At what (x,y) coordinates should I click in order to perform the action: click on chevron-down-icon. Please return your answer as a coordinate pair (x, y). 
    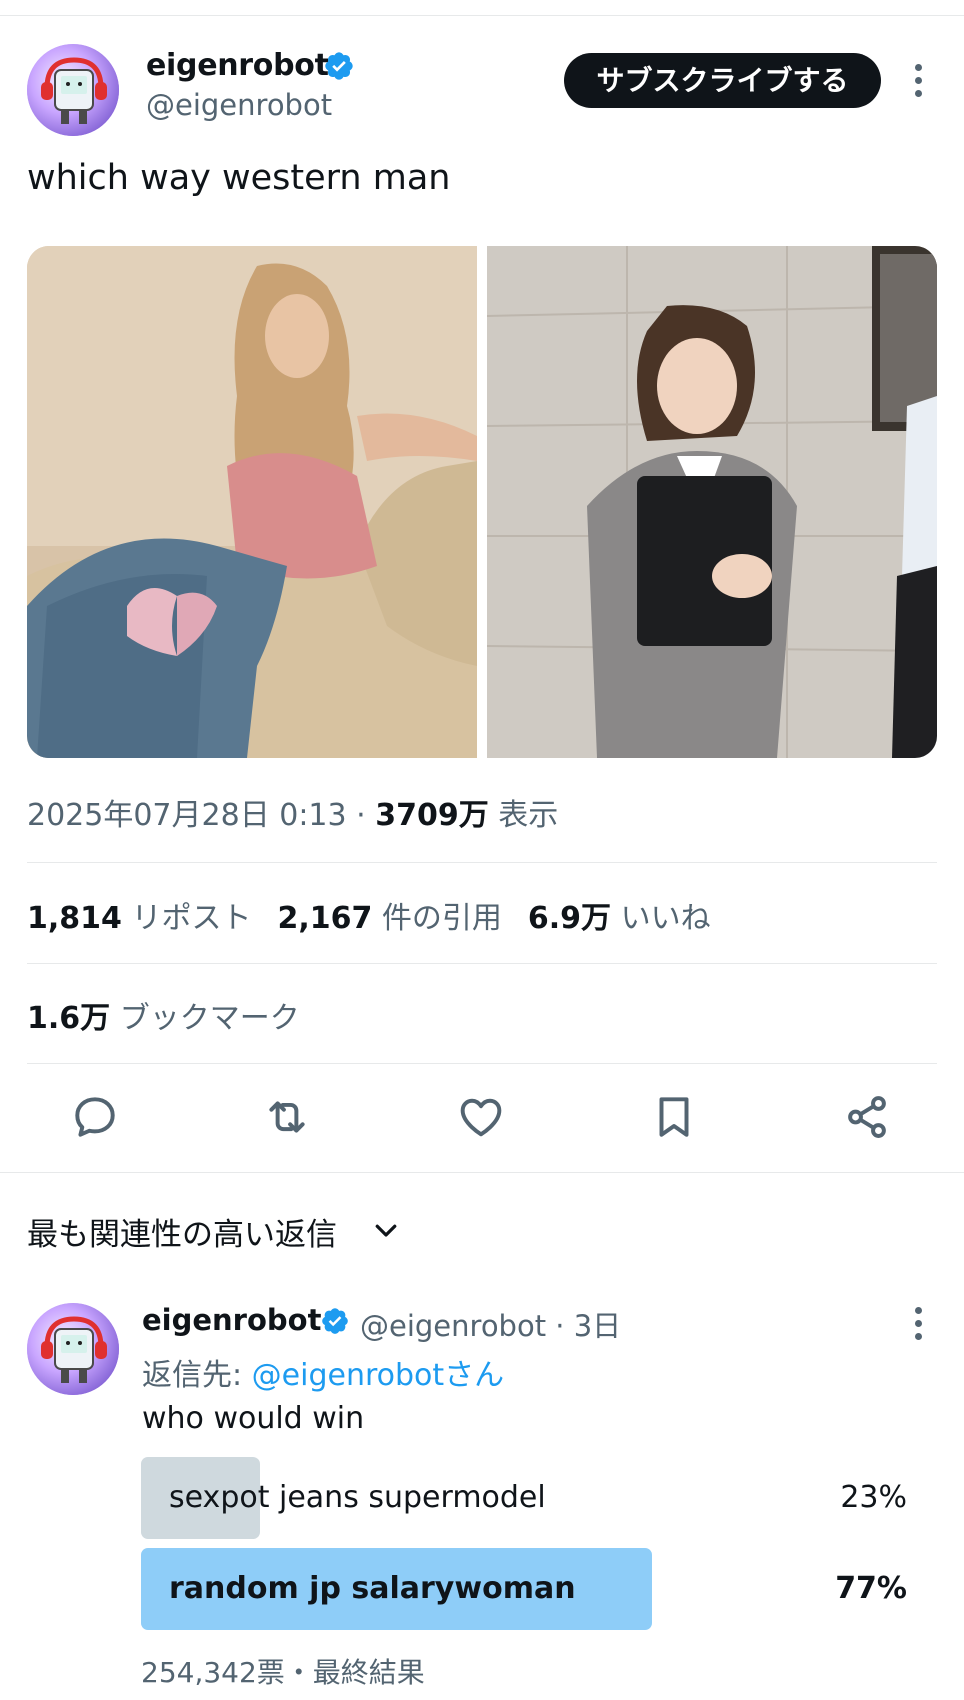
    Looking at the image, I should click on (386, 1230).